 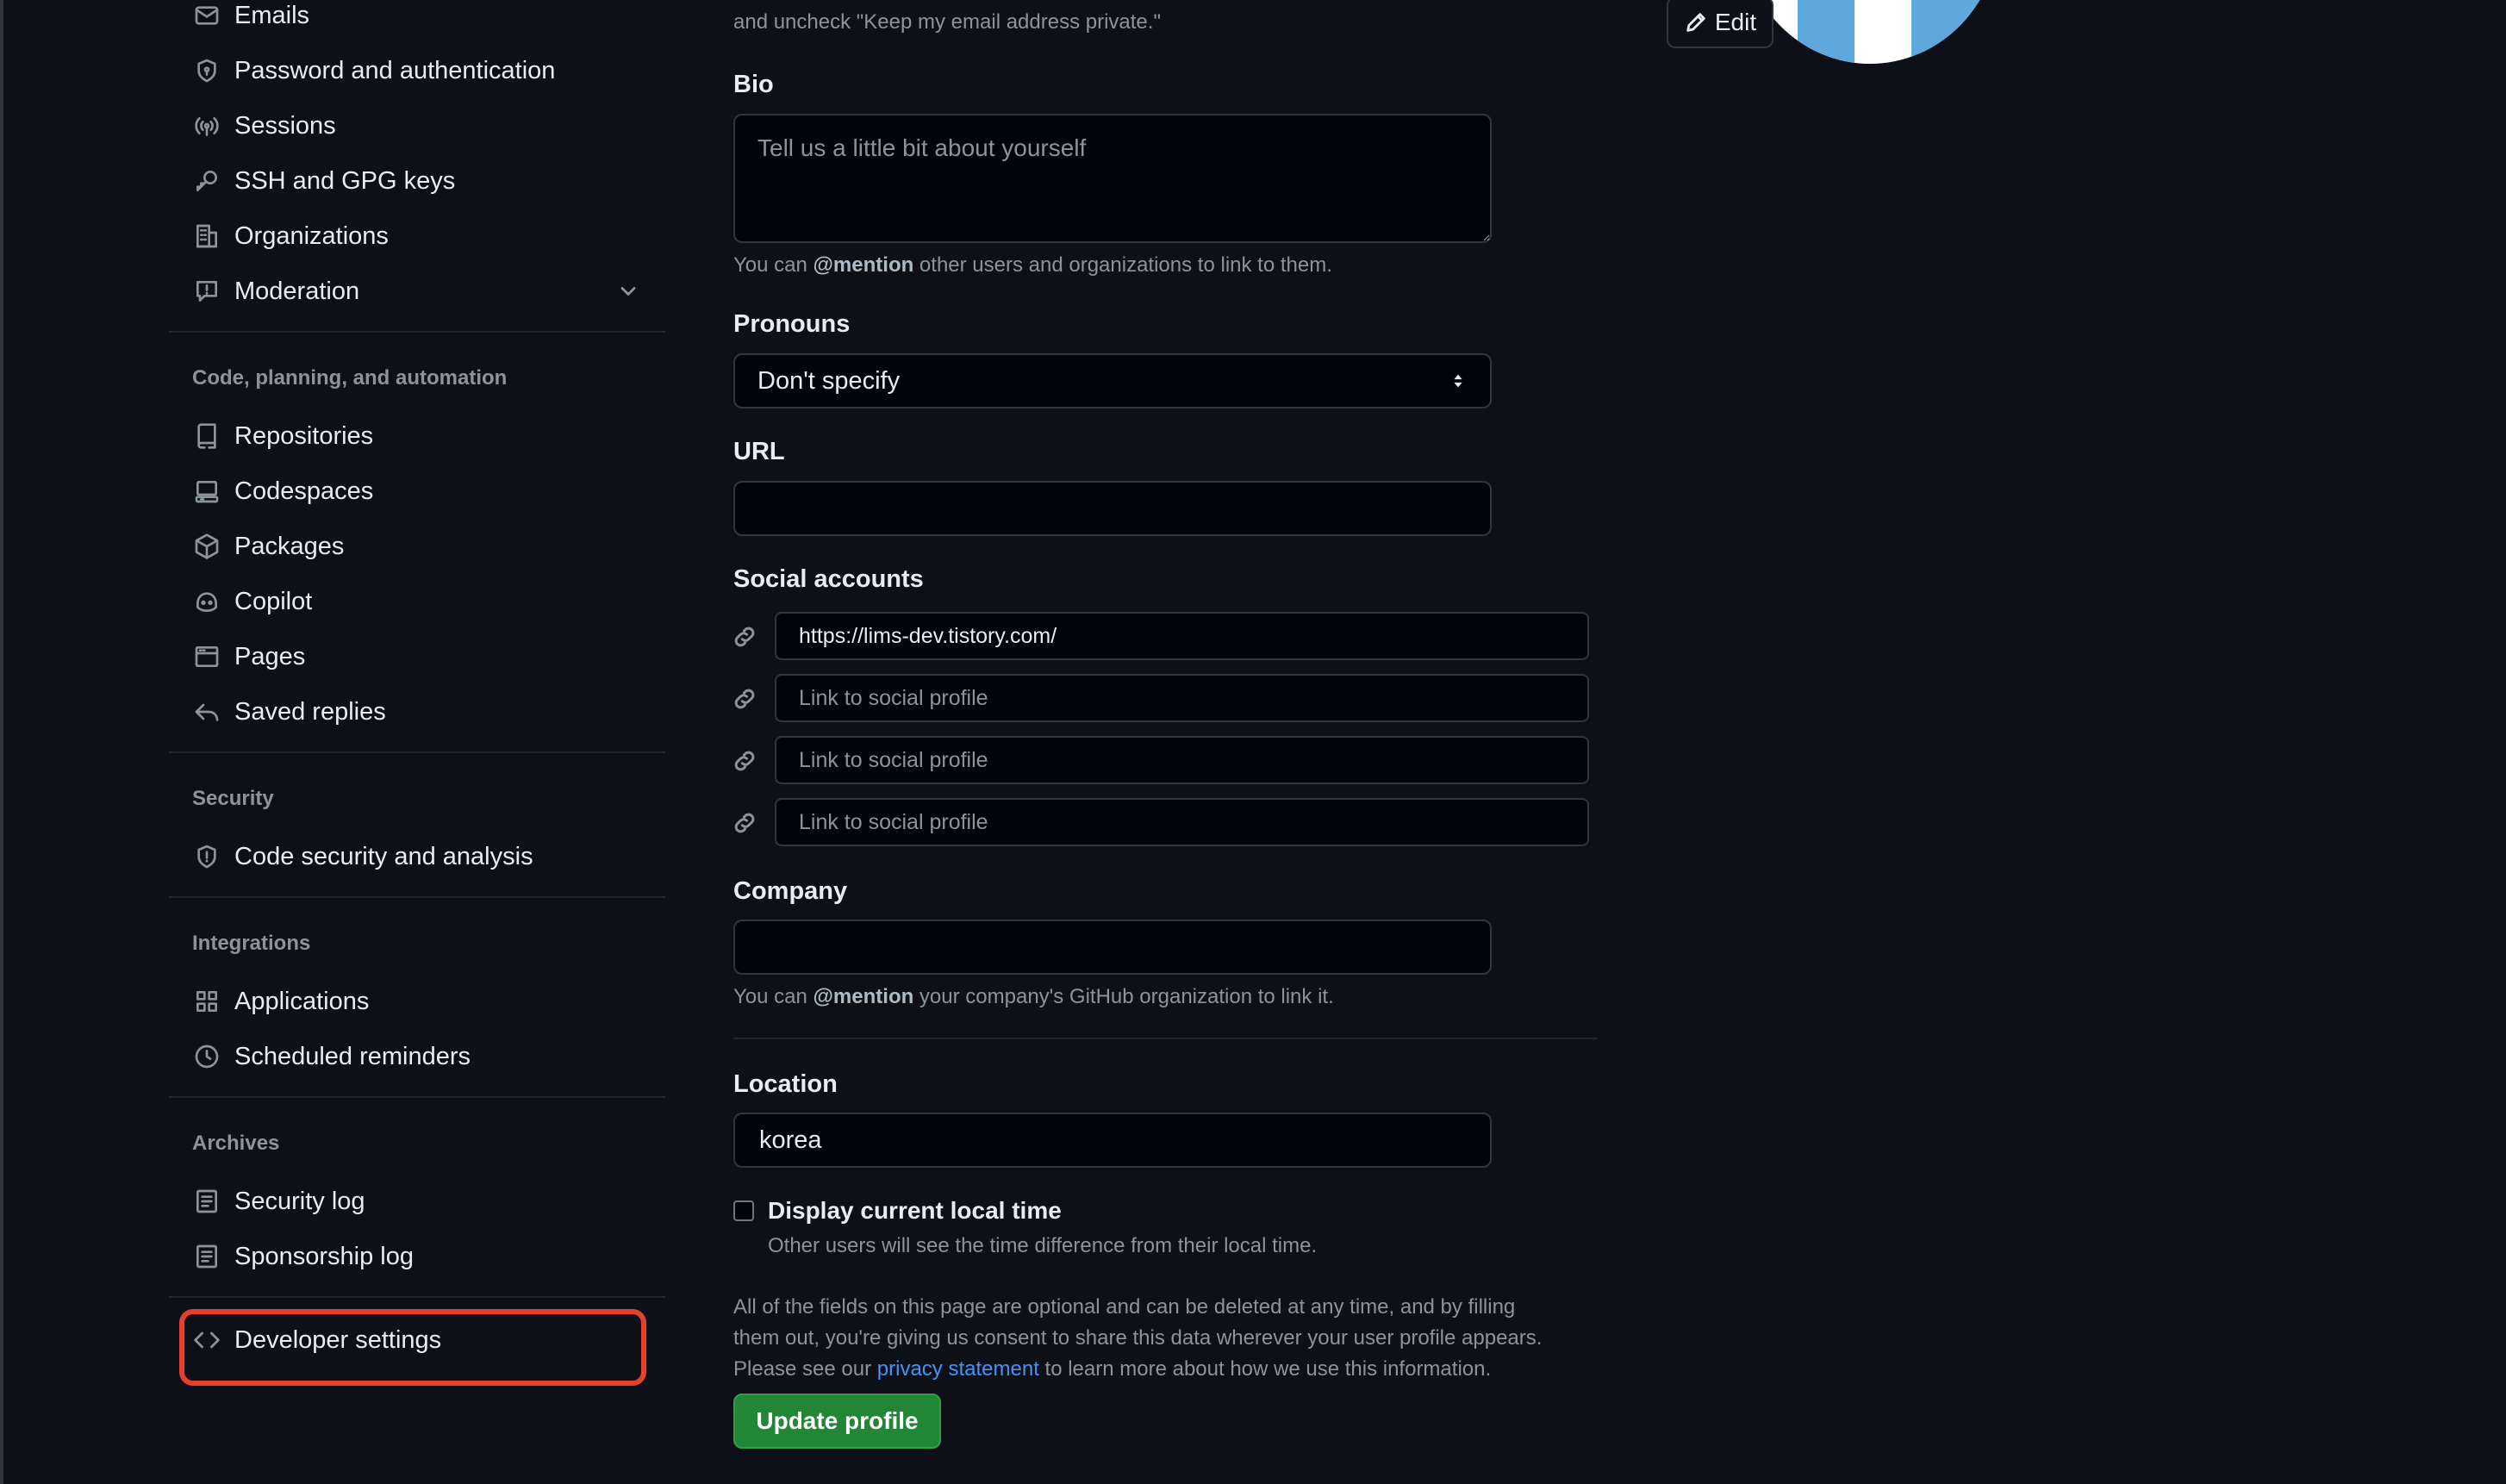 What do you see at coordinates (236, 1143) in the screenshot?
I see `sidebar-section-heading: Archives` at bounding box center [236, 1143].